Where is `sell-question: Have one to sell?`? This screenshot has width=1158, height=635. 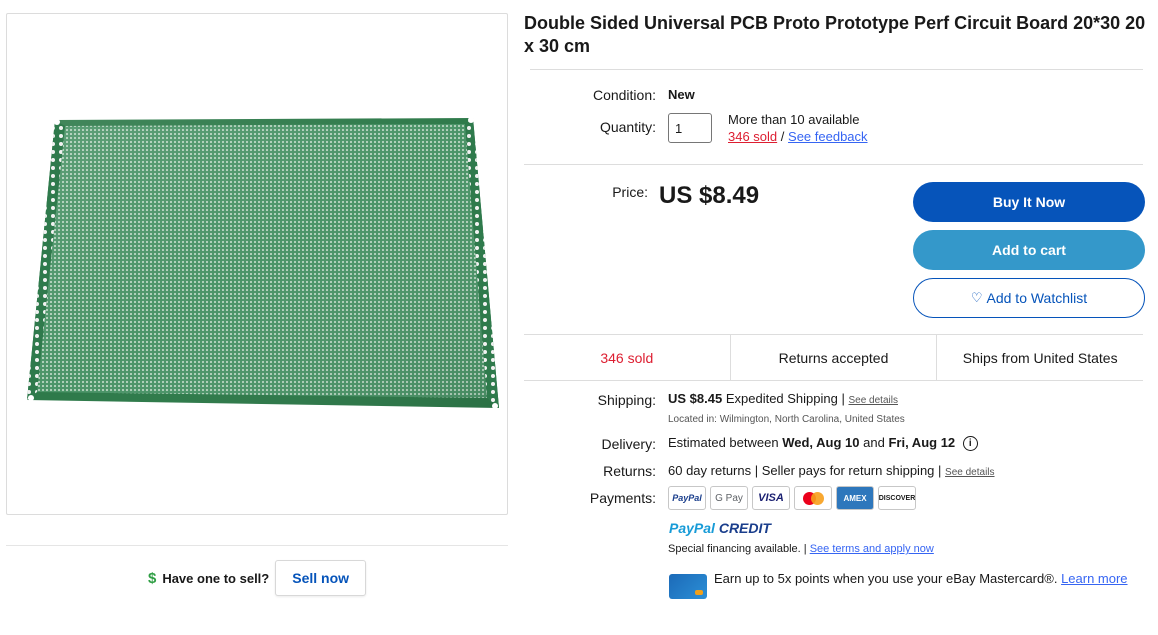 sell-question: Have one to sell? is located at coordinates (216, 578).